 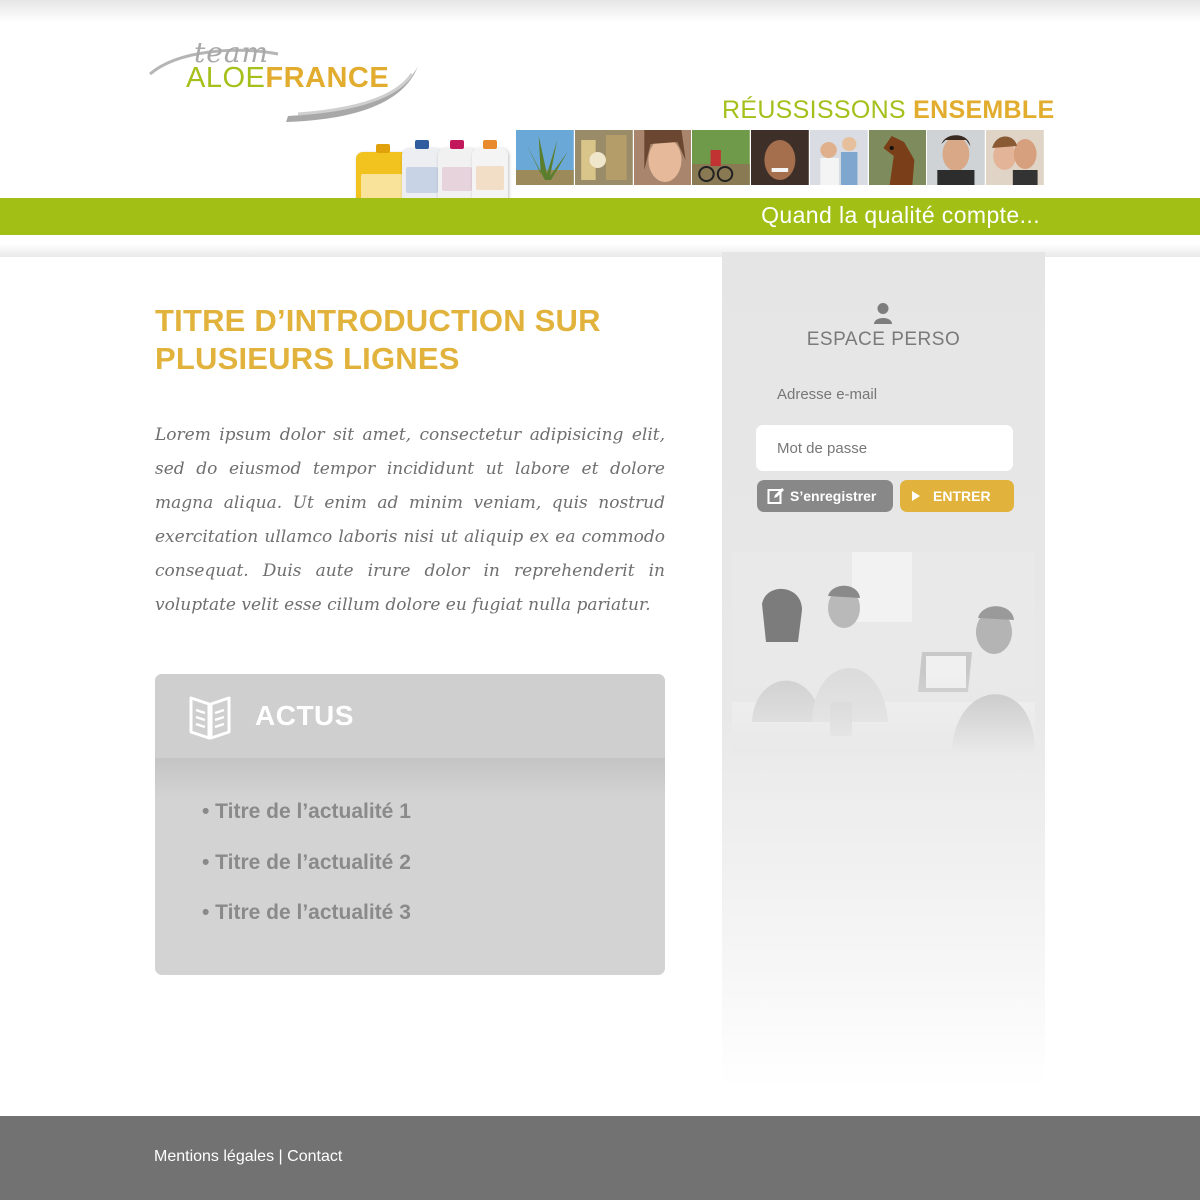 I want to click on footer-links: Mentions légales | Contact, so click(x=248, y=1157).